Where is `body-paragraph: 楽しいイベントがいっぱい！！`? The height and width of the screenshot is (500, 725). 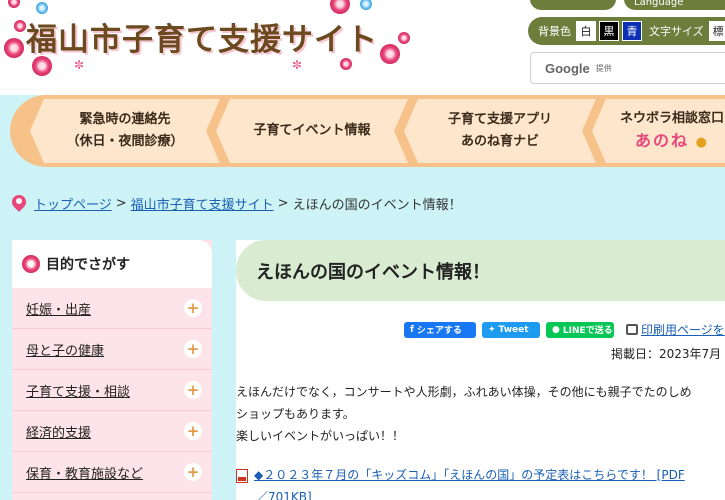
body-paragraph: 楽しいイベントがいっぱい！！ is located at coordinates (320, 436).